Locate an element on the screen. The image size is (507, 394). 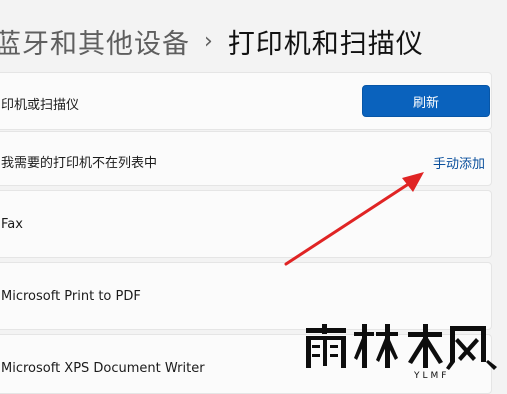
breadcrumb-parent: 蓝牙和其他设备 is located at coordinates (95, 41).